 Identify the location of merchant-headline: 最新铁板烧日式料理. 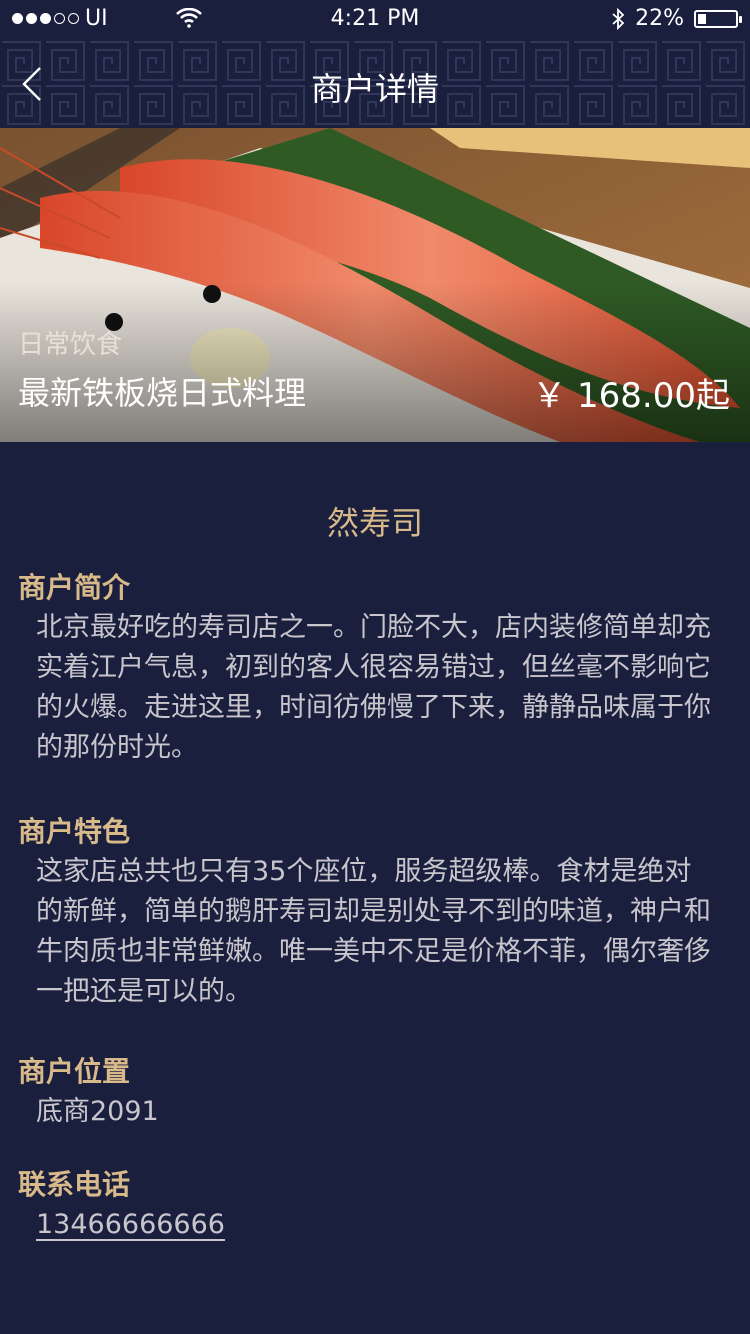
(162, 393).